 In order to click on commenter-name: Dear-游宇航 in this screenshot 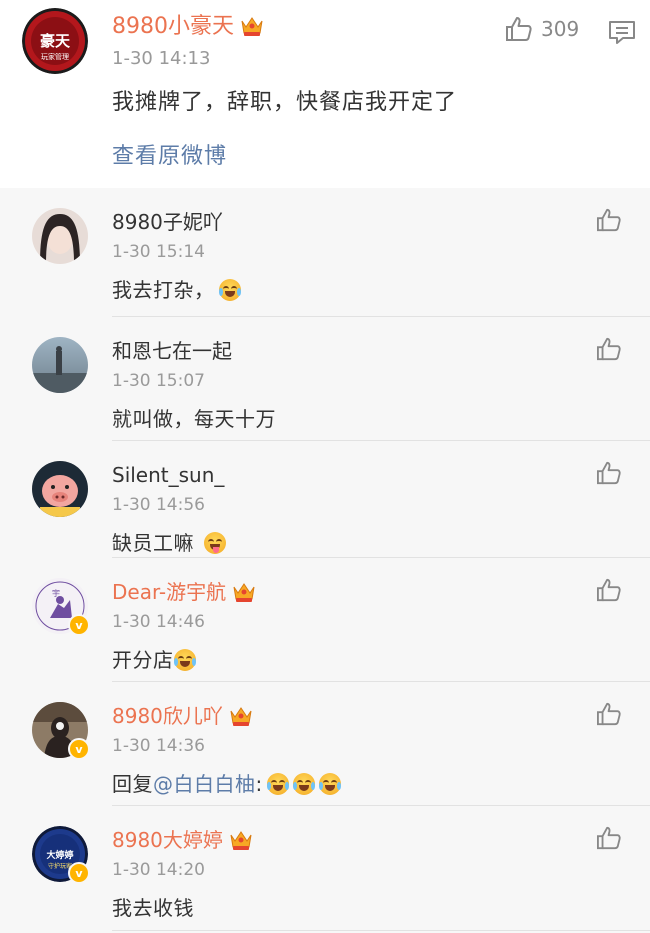, I will do `click(184, 594)`.